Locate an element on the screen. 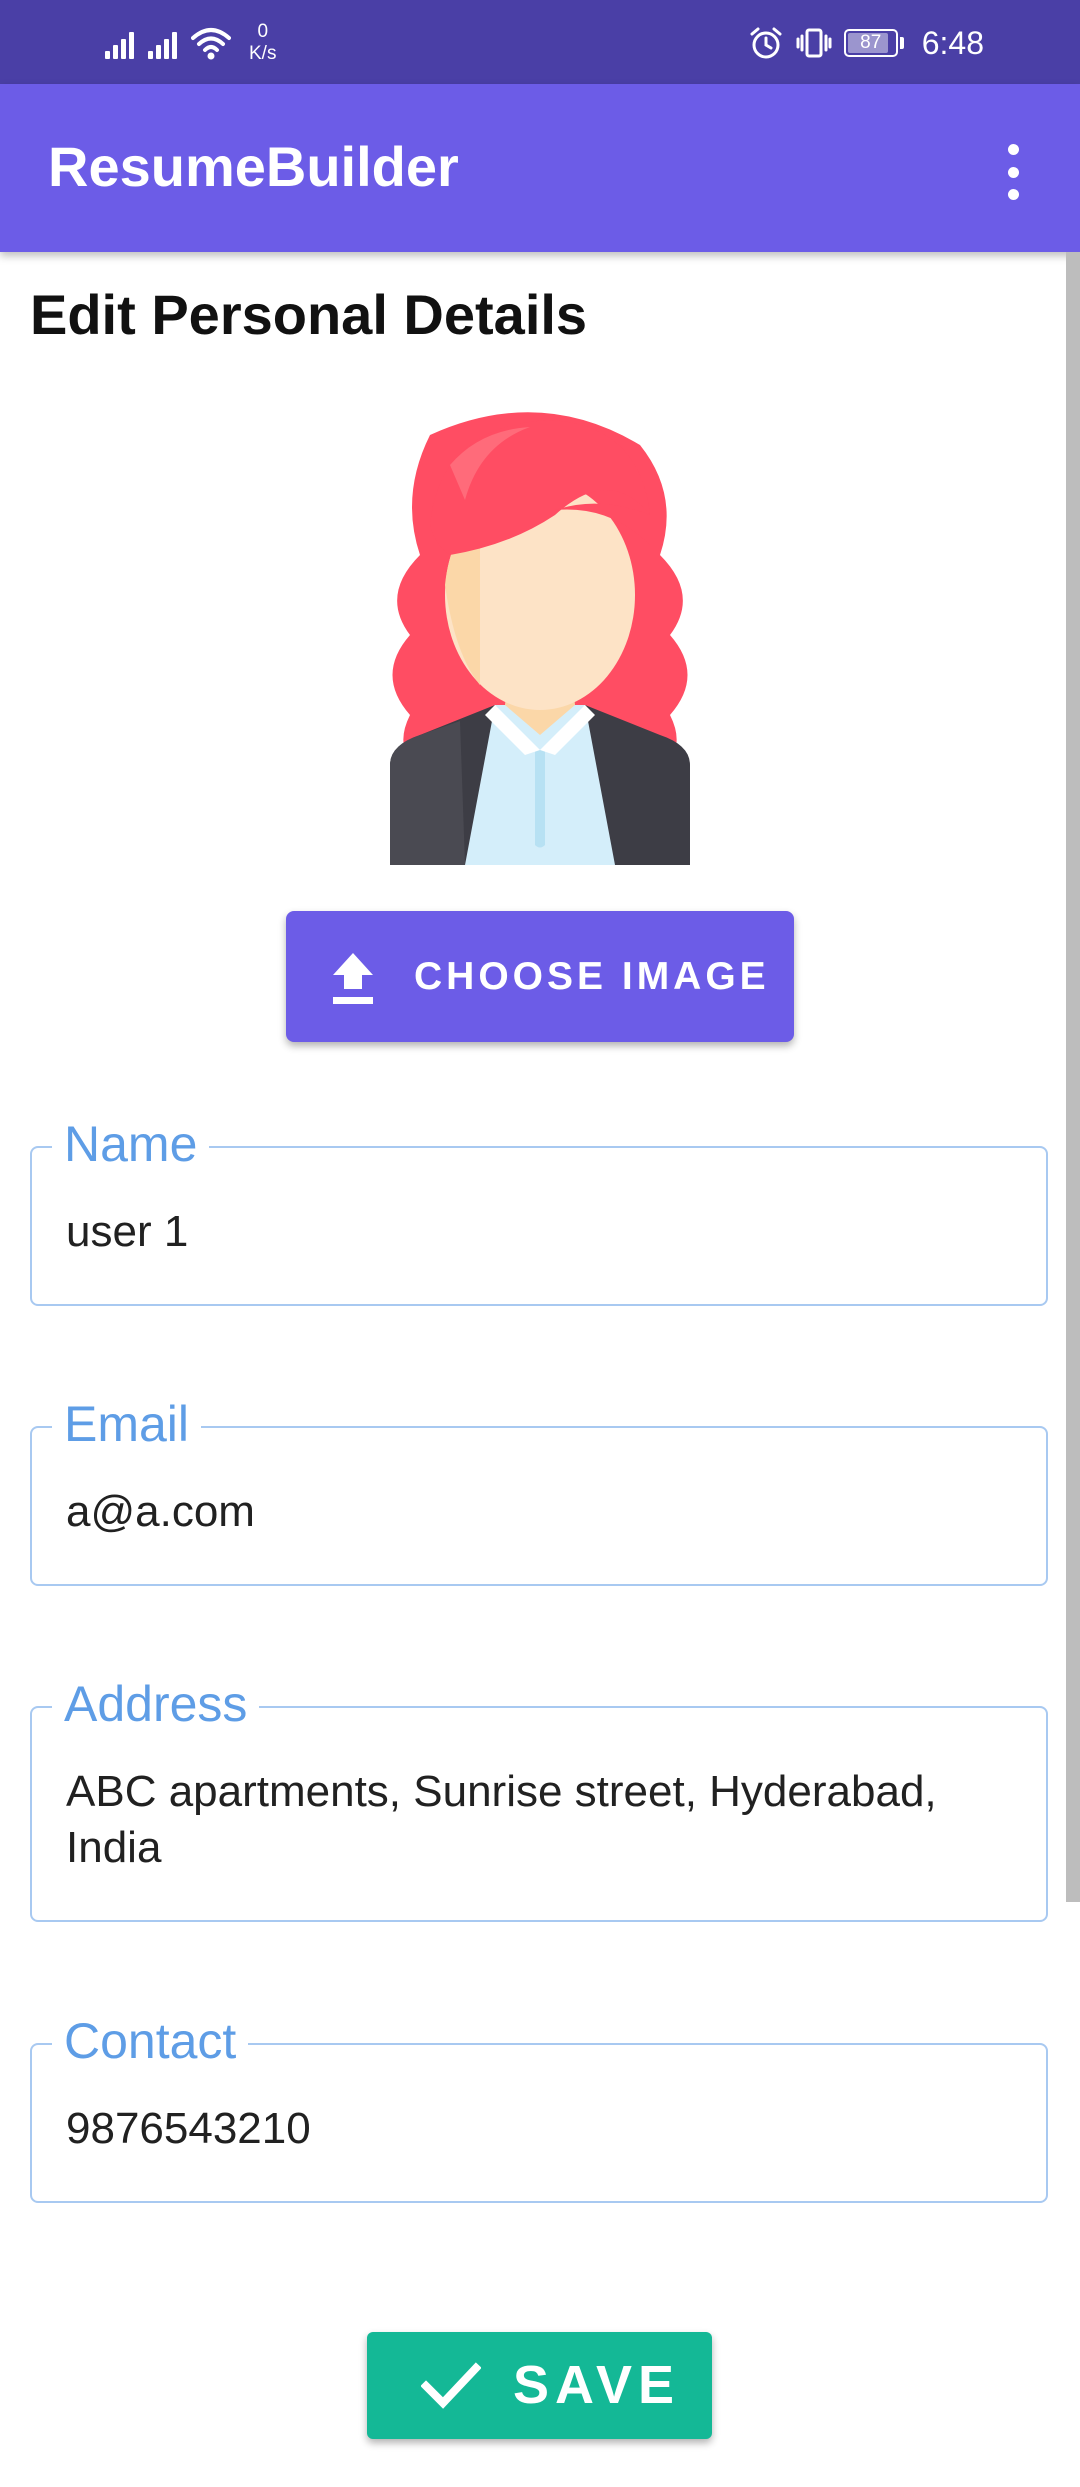 The height and width of the screenshot is (2487, 1080). check-icon is located at coordinates (451, 2385).